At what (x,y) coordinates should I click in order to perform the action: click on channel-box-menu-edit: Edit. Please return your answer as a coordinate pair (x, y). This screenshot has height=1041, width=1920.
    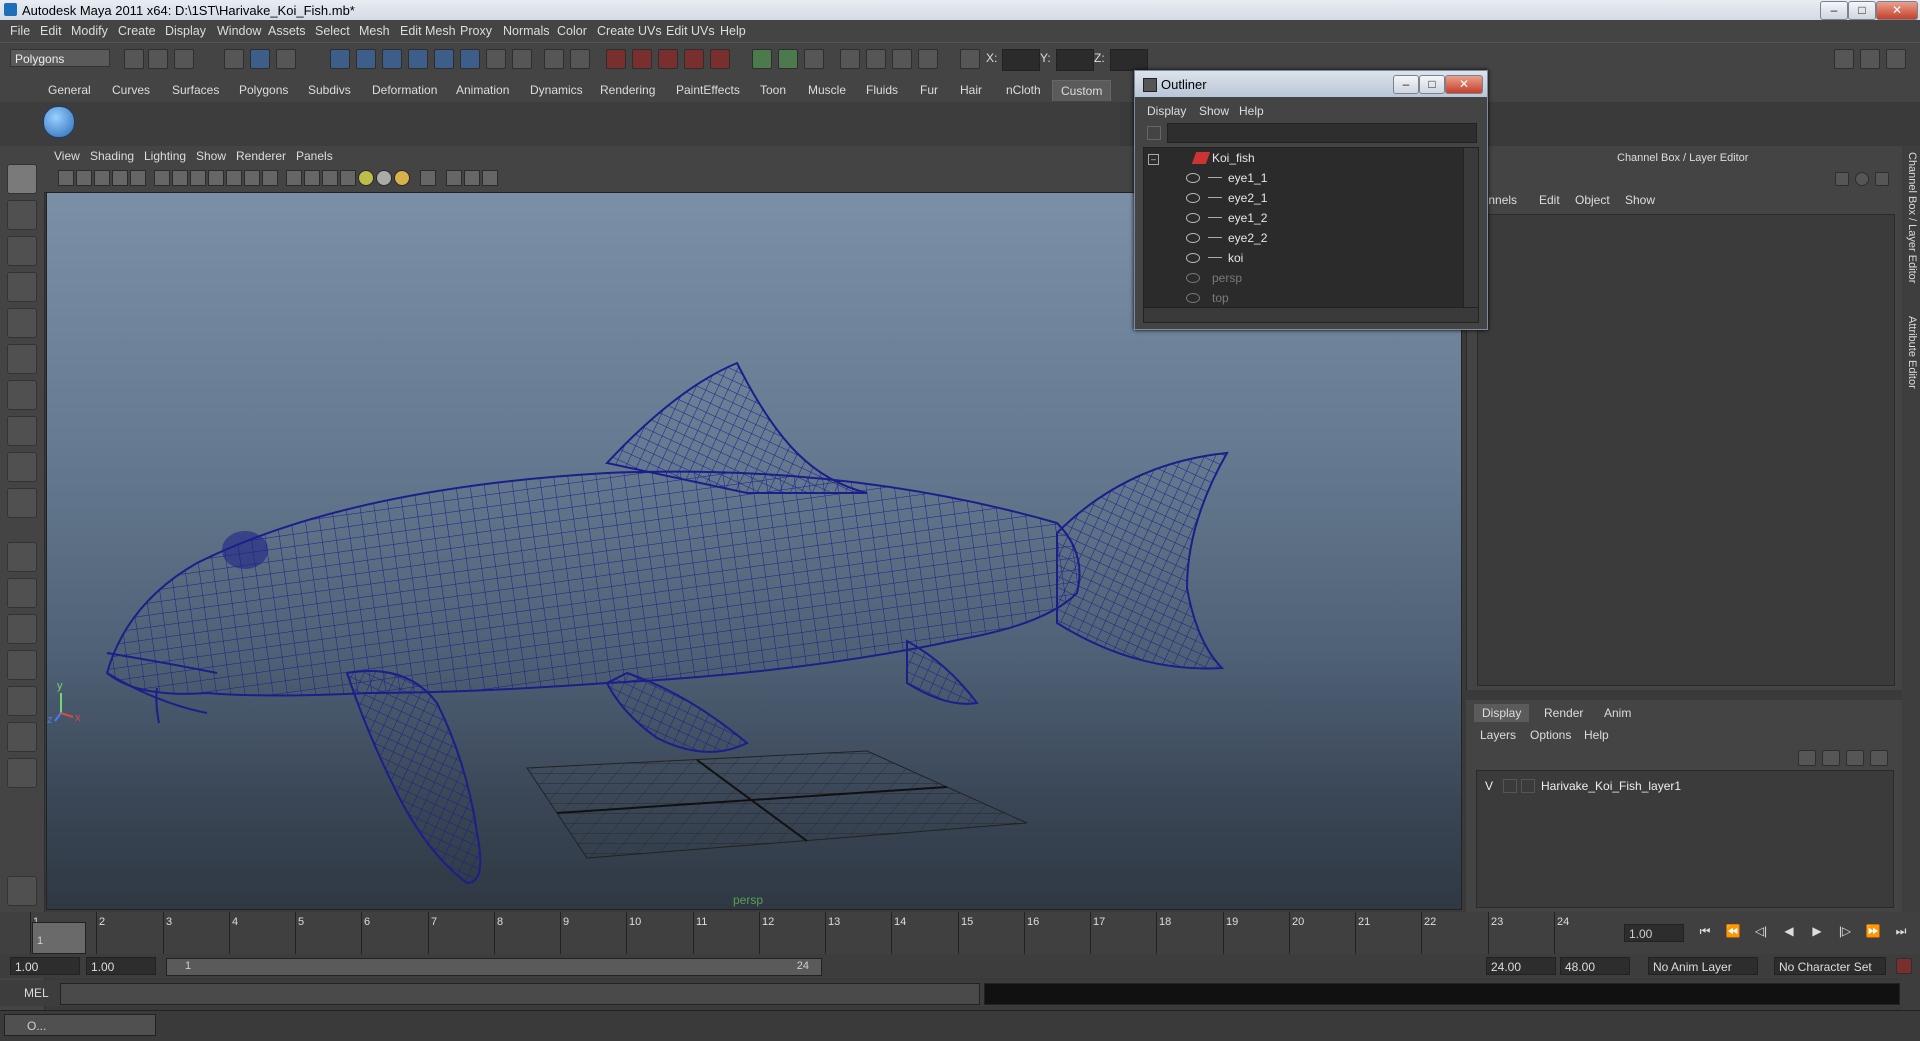
    Looking at the image, I should click on (1549, 200).